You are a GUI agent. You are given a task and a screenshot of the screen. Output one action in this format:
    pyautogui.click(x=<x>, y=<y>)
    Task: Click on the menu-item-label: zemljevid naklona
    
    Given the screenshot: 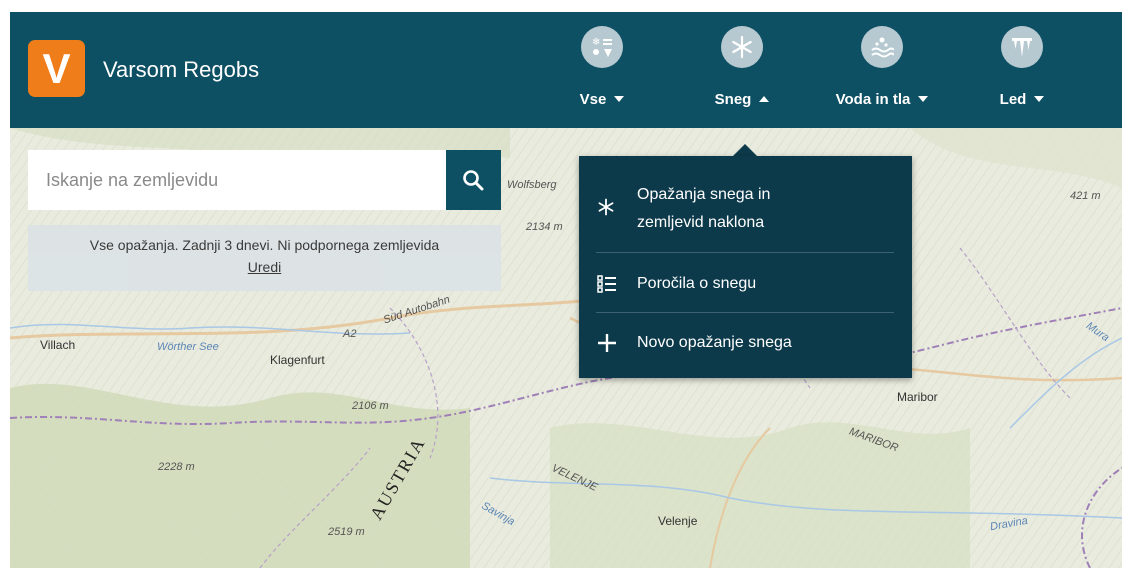 What is the action you would take?
    pyautogui.click(x=701, y=222)
    